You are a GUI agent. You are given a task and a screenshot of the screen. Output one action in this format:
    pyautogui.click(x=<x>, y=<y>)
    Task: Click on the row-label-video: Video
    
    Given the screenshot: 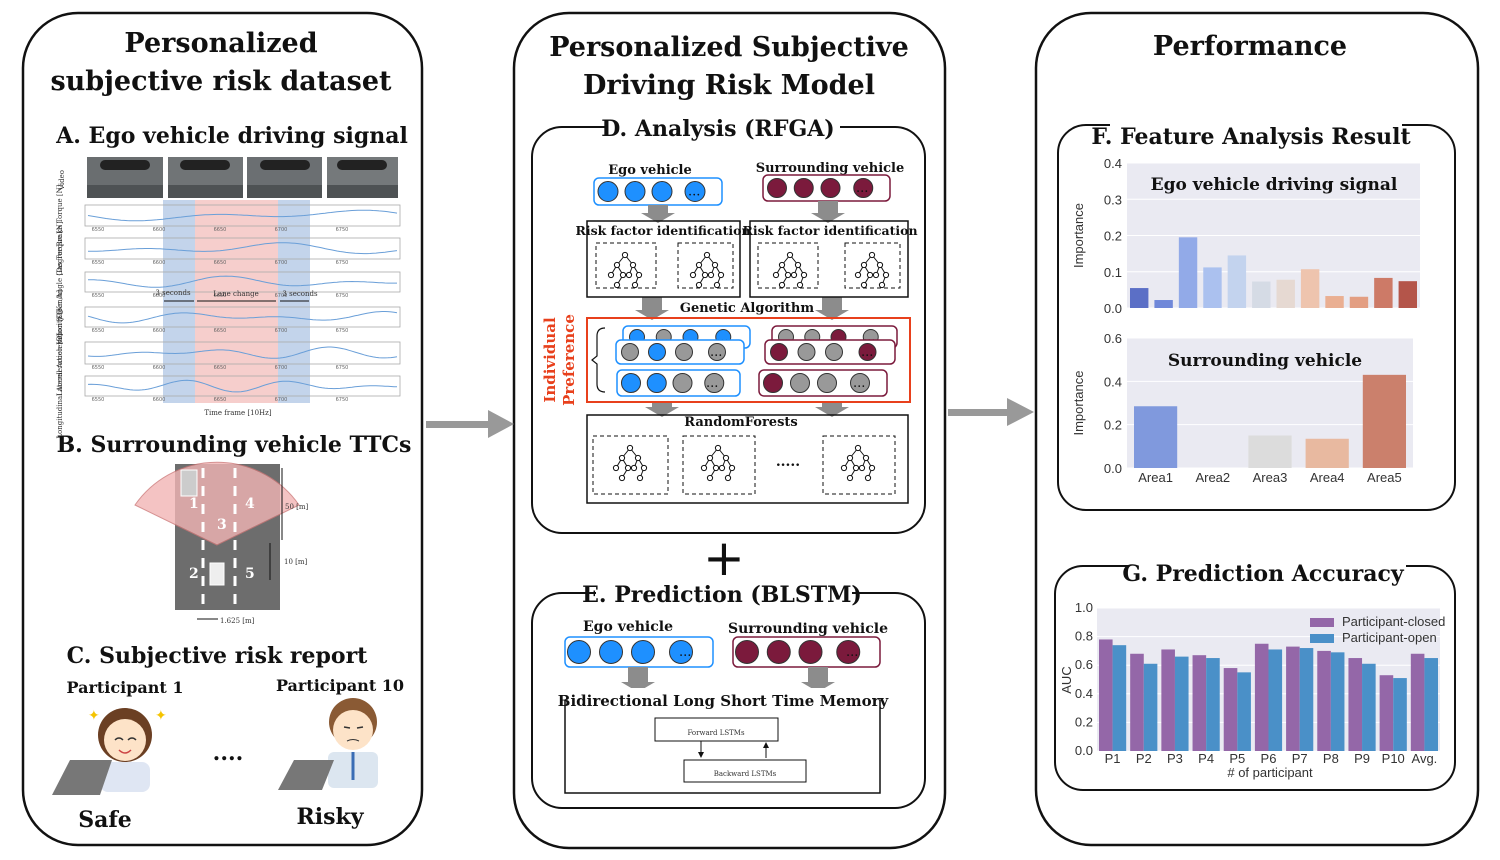 What is the action you would take?
    pyautogui.click(x=62, y=180)
    